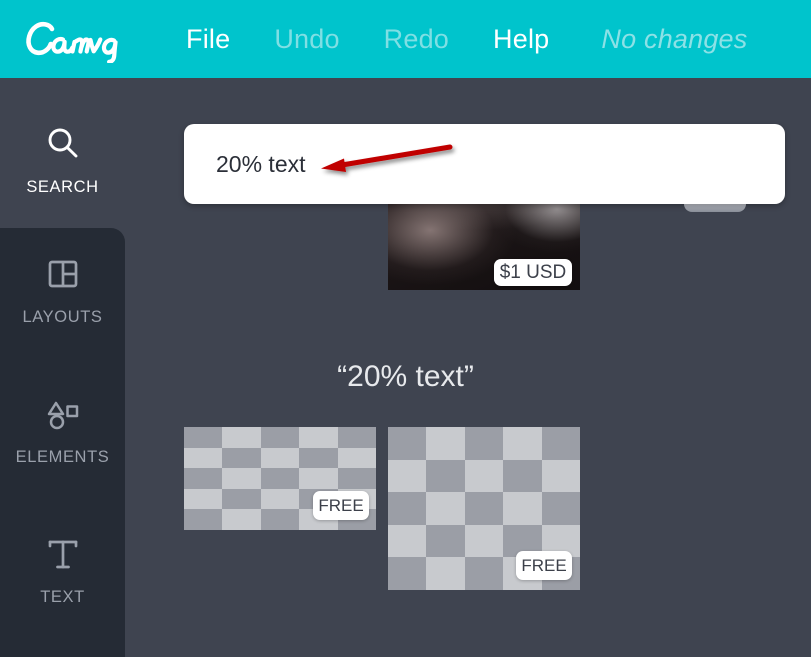  I want to click on sidebar-item-layouts: LAYOUTS, so click(62, 287).